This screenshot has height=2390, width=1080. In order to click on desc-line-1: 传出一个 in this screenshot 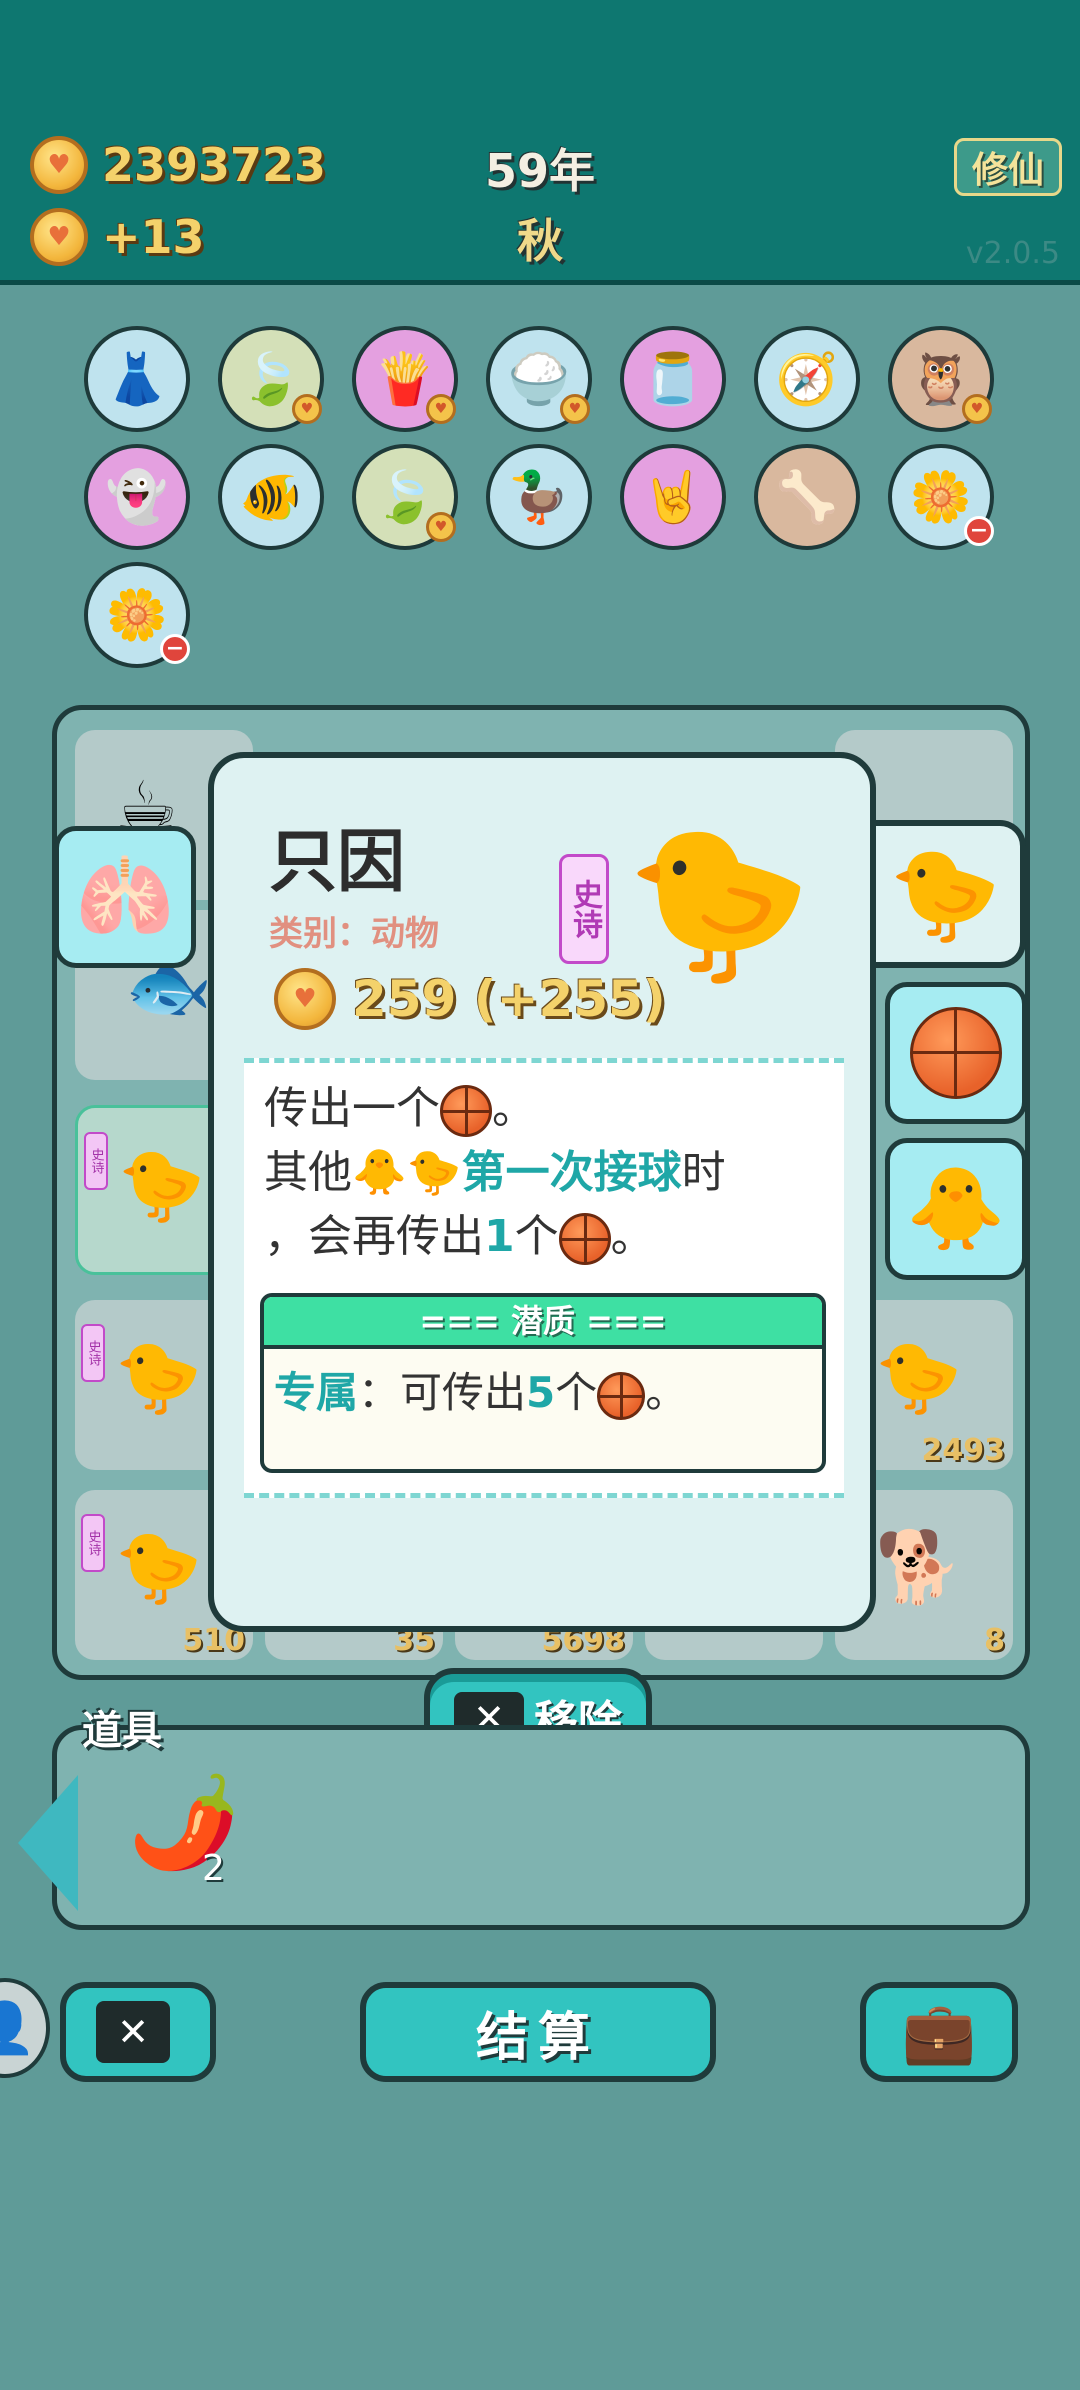, I will do `click(352, 1108)`.